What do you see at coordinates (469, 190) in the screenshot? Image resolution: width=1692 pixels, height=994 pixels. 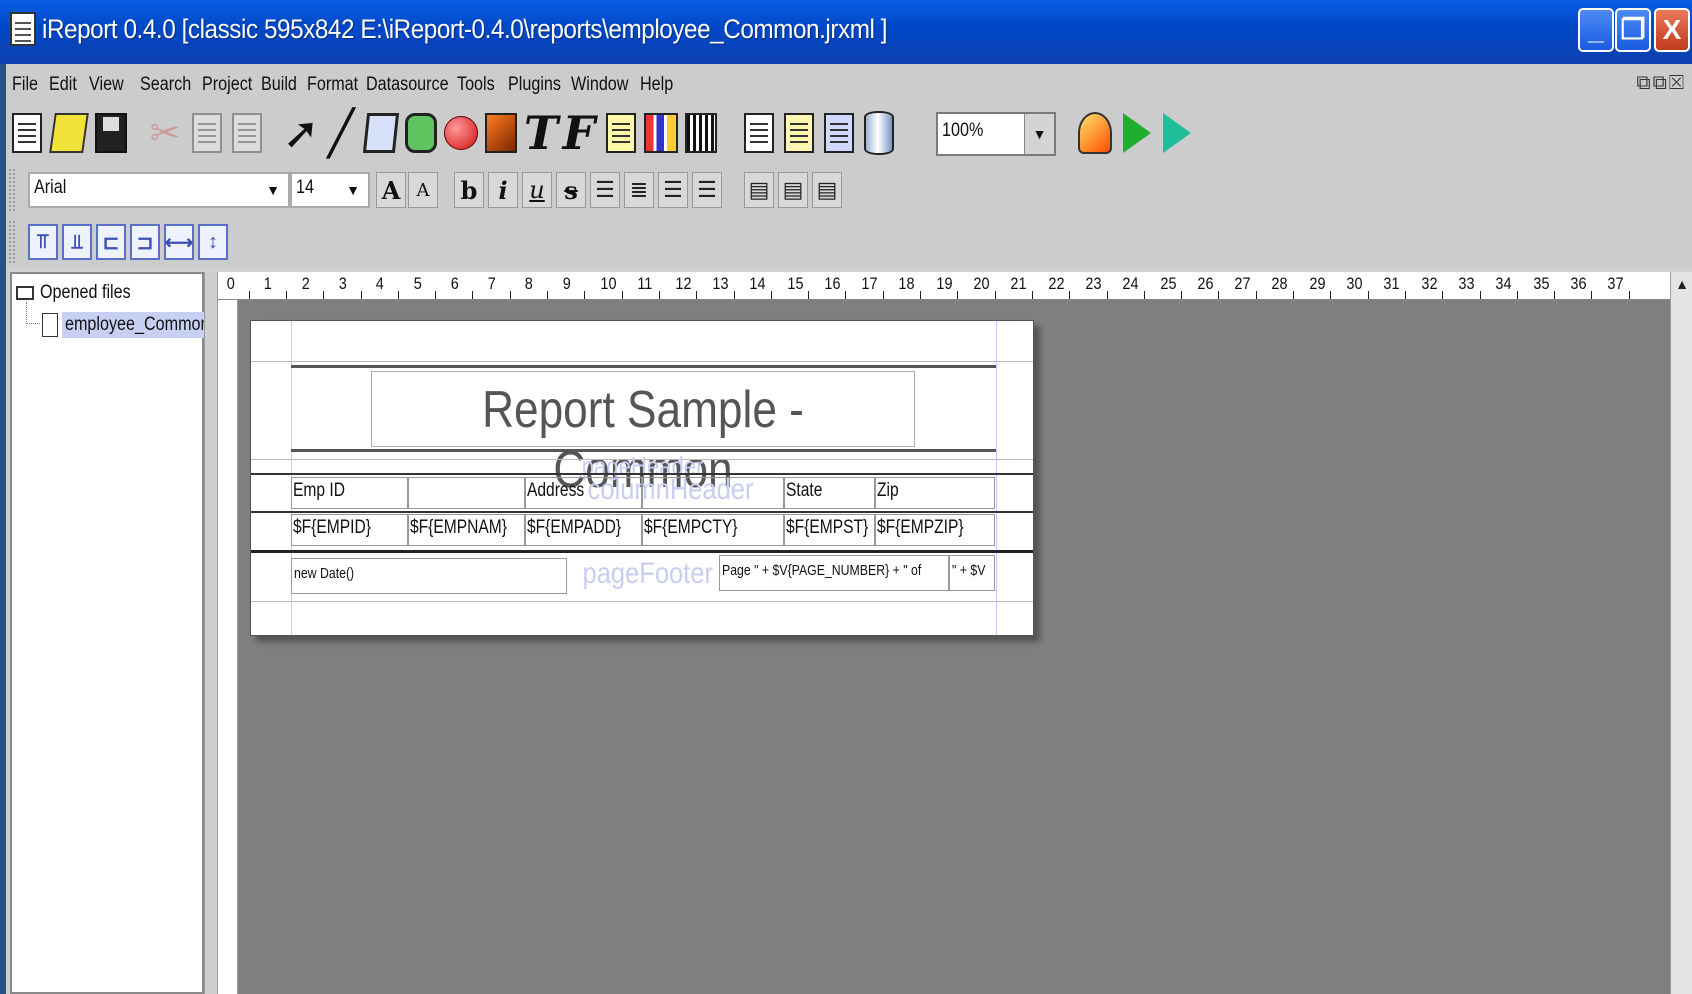 I see `bold-button: b` at bounding box center [469, 190].